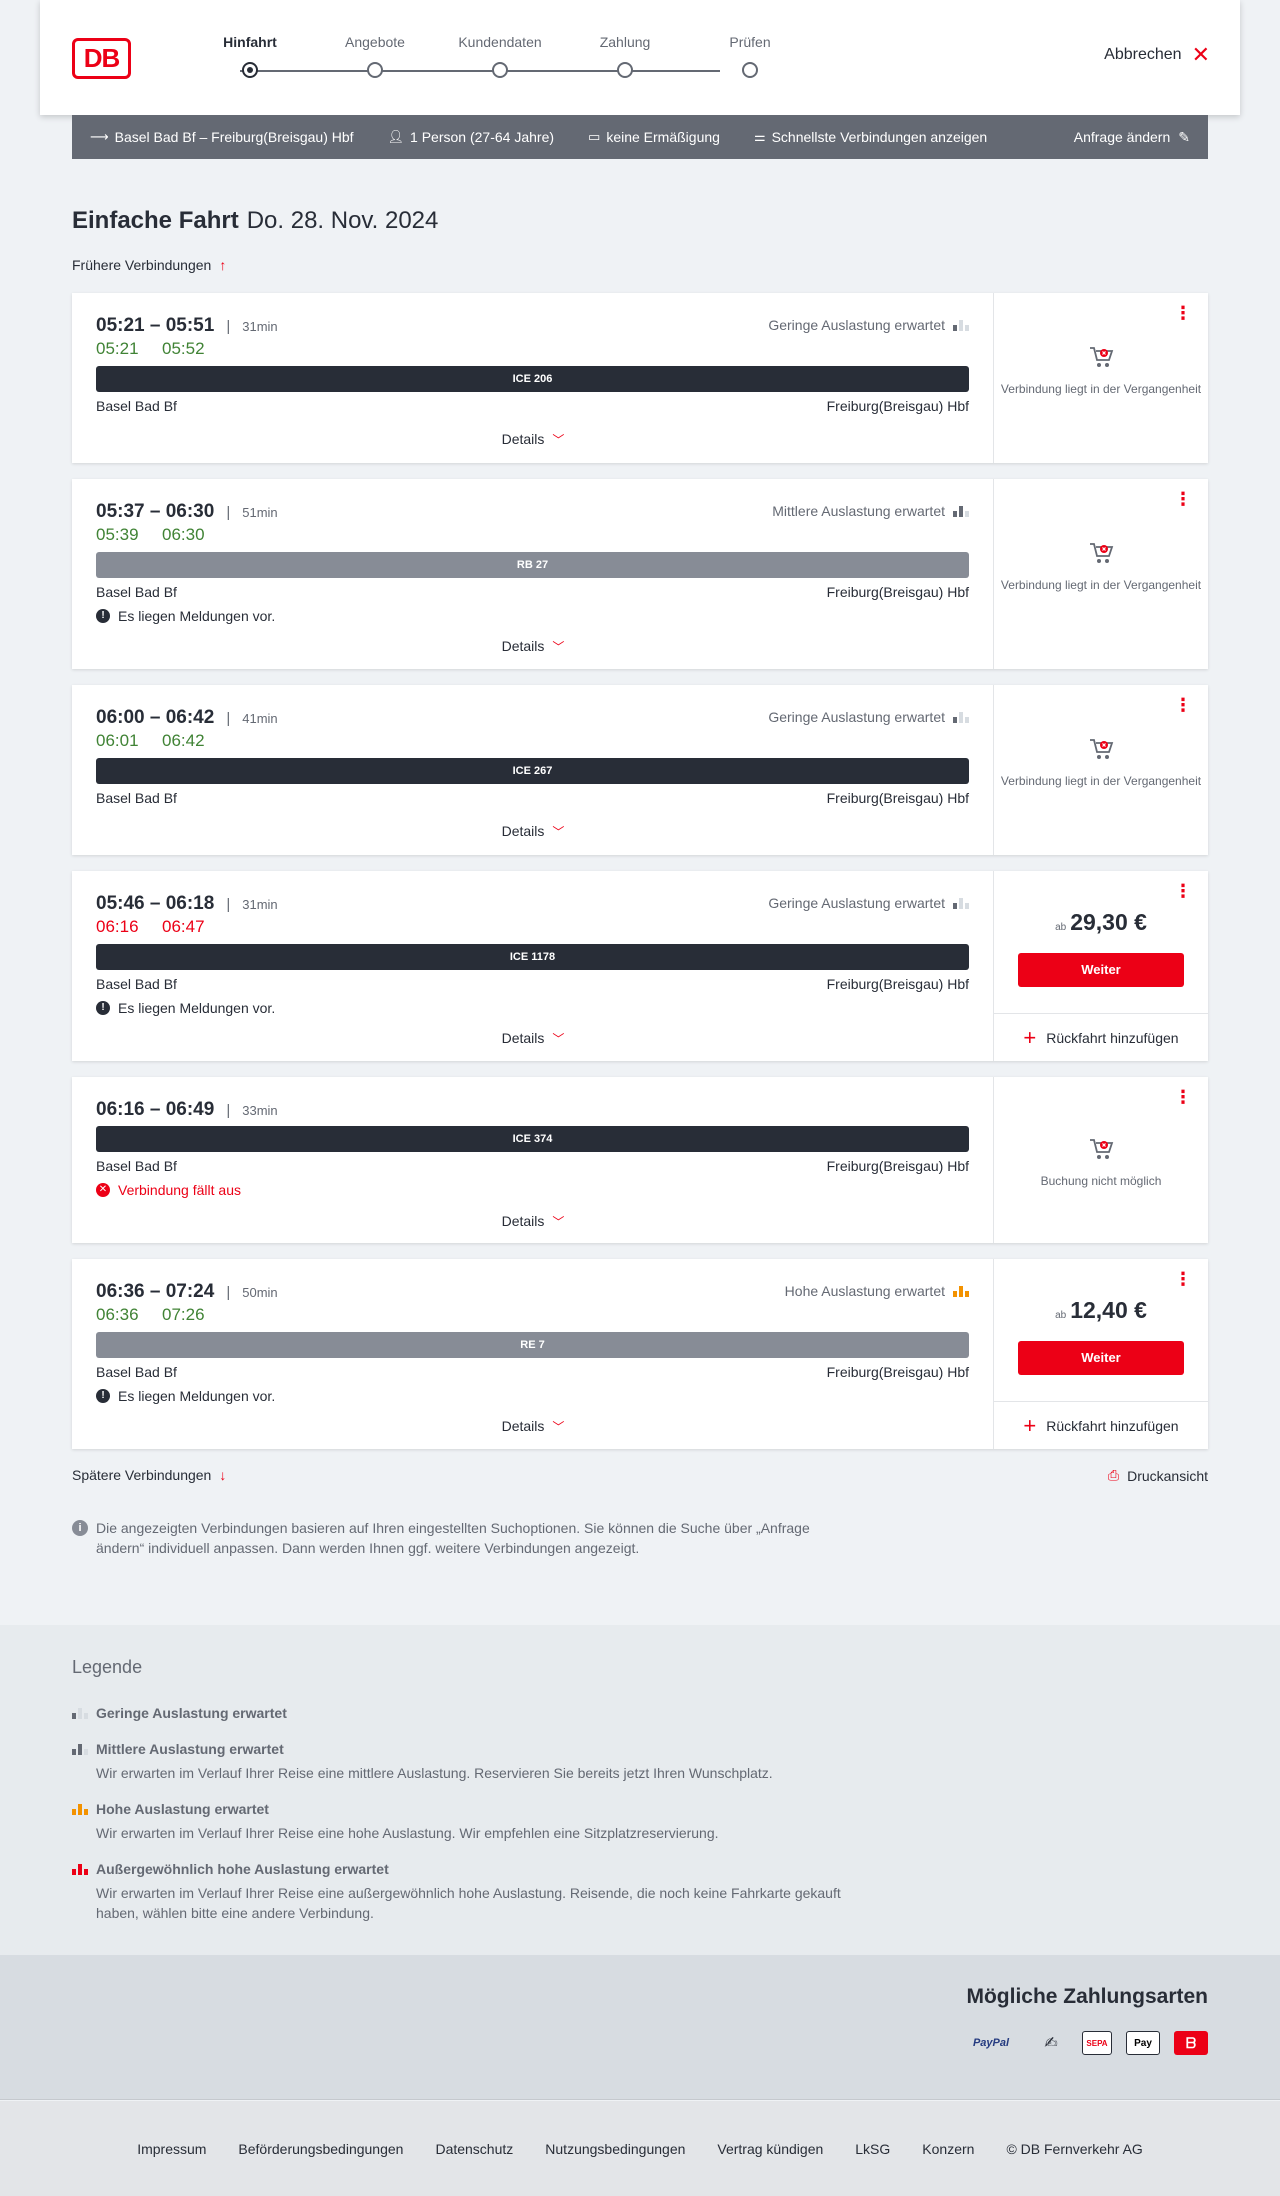 This screenshot has height=2196, width=1280. What do you see at coordinates (142, 1475) in the screenshot?
I see `later-label: Spätere Verbindungen` at bounding box center [142, 1475].